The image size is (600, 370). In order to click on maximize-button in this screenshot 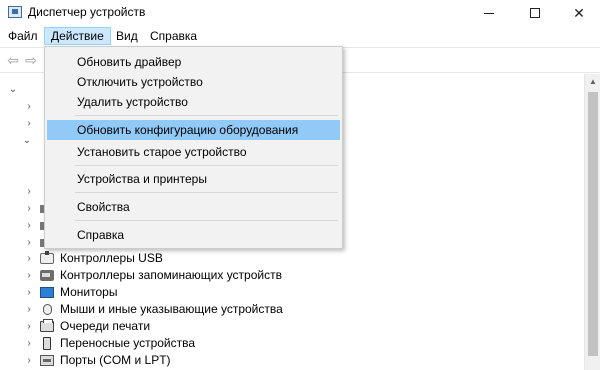, I will do `click(535, 13)`.